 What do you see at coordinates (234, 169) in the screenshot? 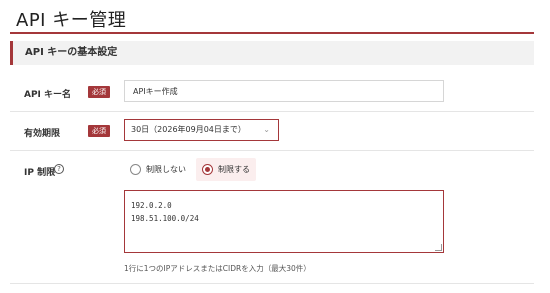
I see `radio-label: 制限する` at bounding box center [234, 169].